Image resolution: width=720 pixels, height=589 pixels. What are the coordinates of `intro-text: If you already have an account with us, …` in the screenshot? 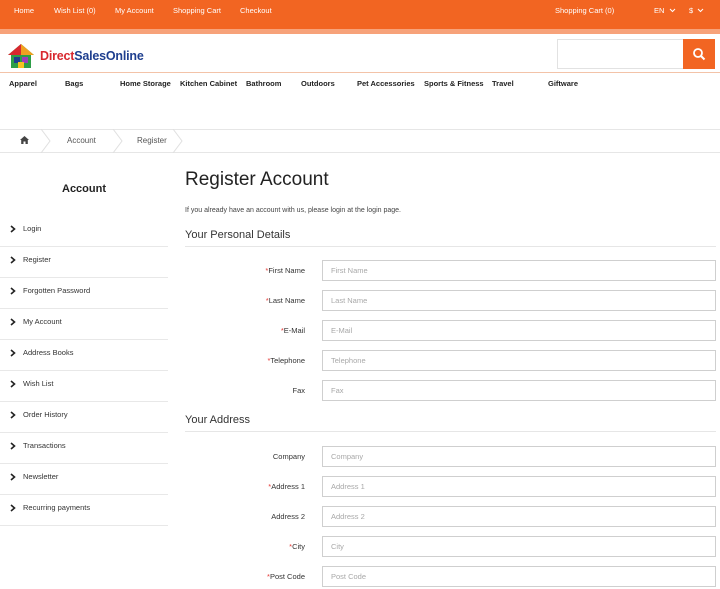 It's located at (293, 210).